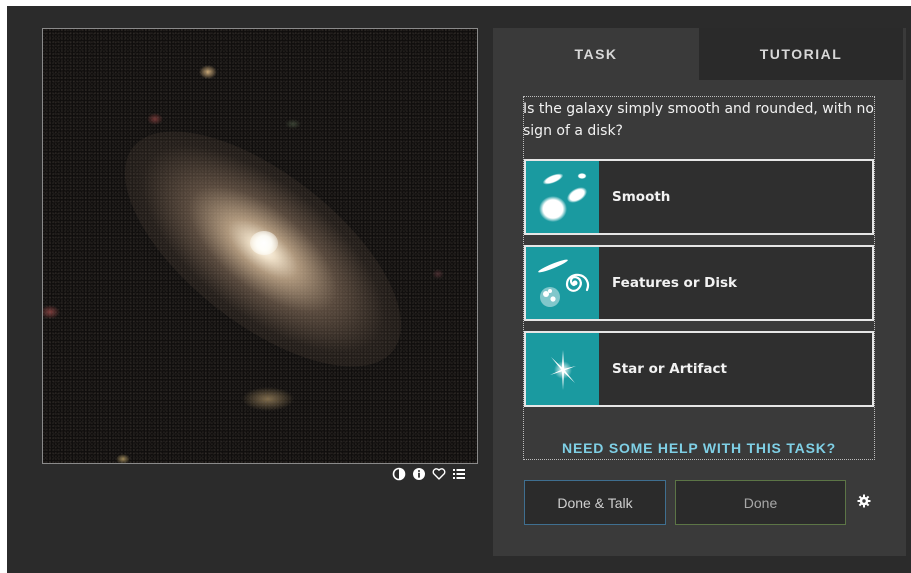 This screenshot has width=911, height=573. What do you see at coordinates (429, 474) in the screenshot?
I see `subject-toolbar` at bounding box center [429, 474].